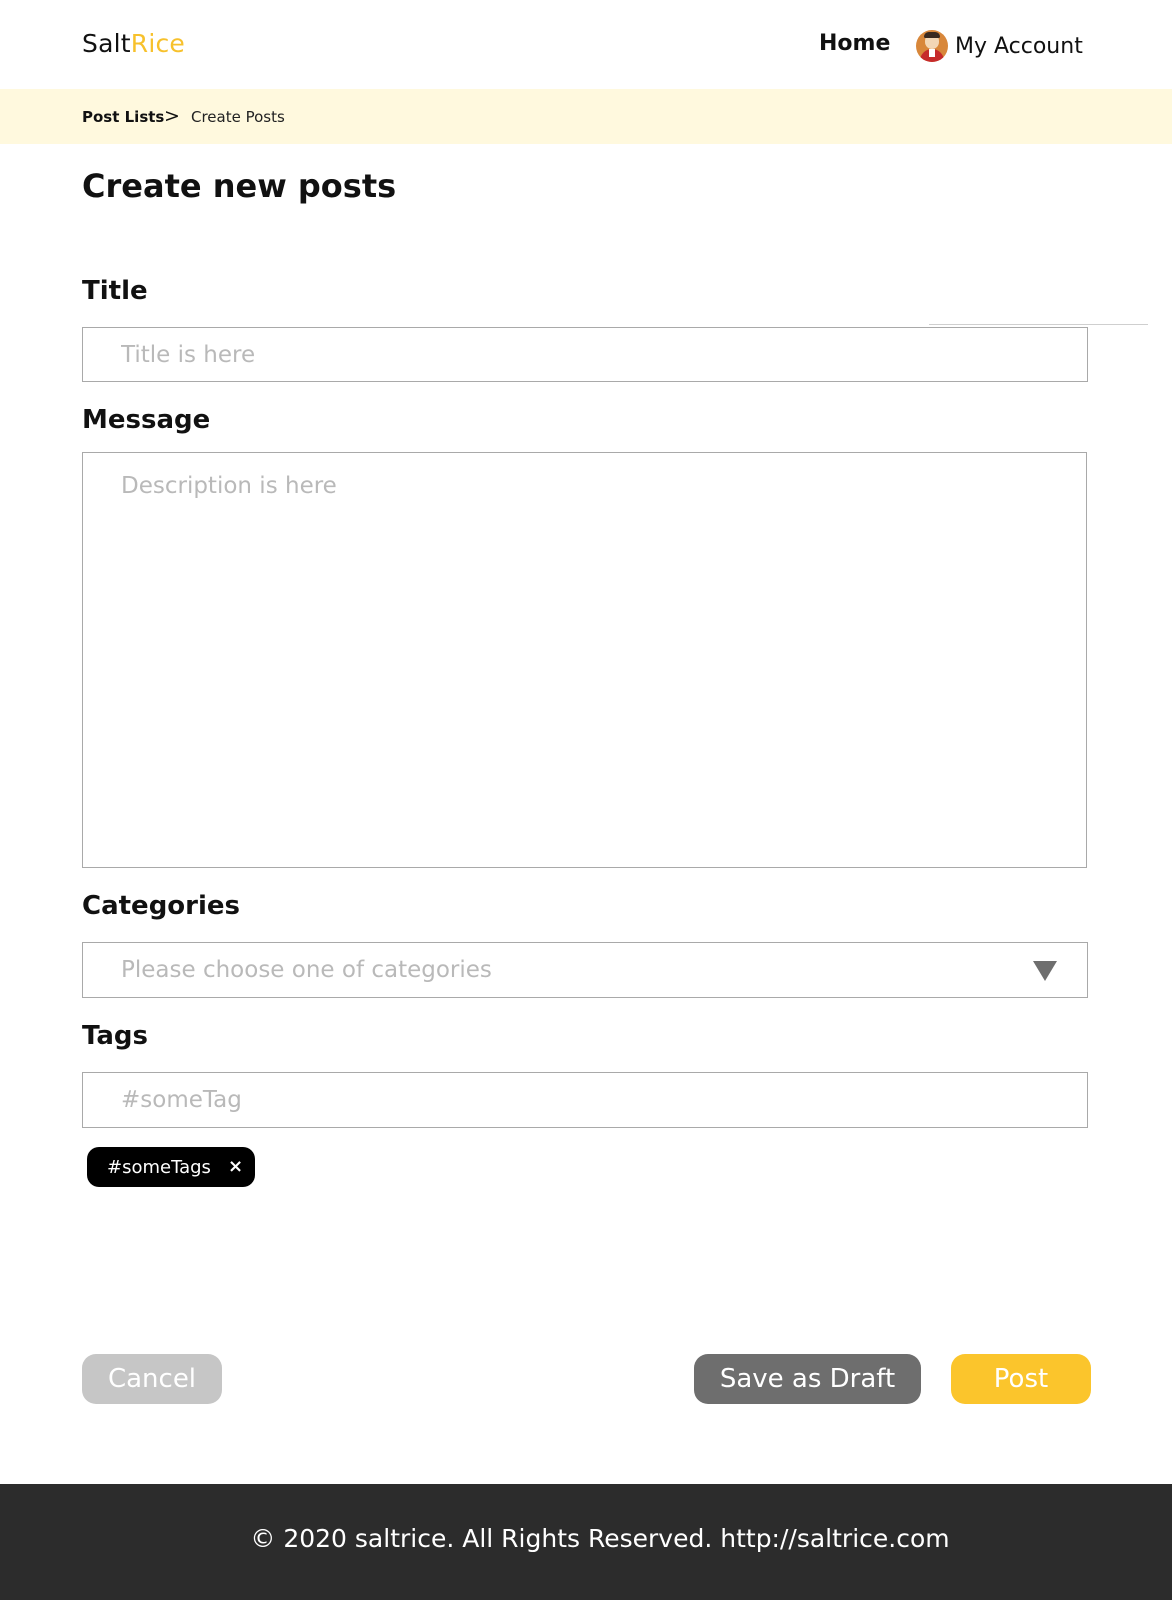  What do you see at coordinates (146, 420) in the screenshot?
I see `message-label: Message` at bounding box center [146, 420].